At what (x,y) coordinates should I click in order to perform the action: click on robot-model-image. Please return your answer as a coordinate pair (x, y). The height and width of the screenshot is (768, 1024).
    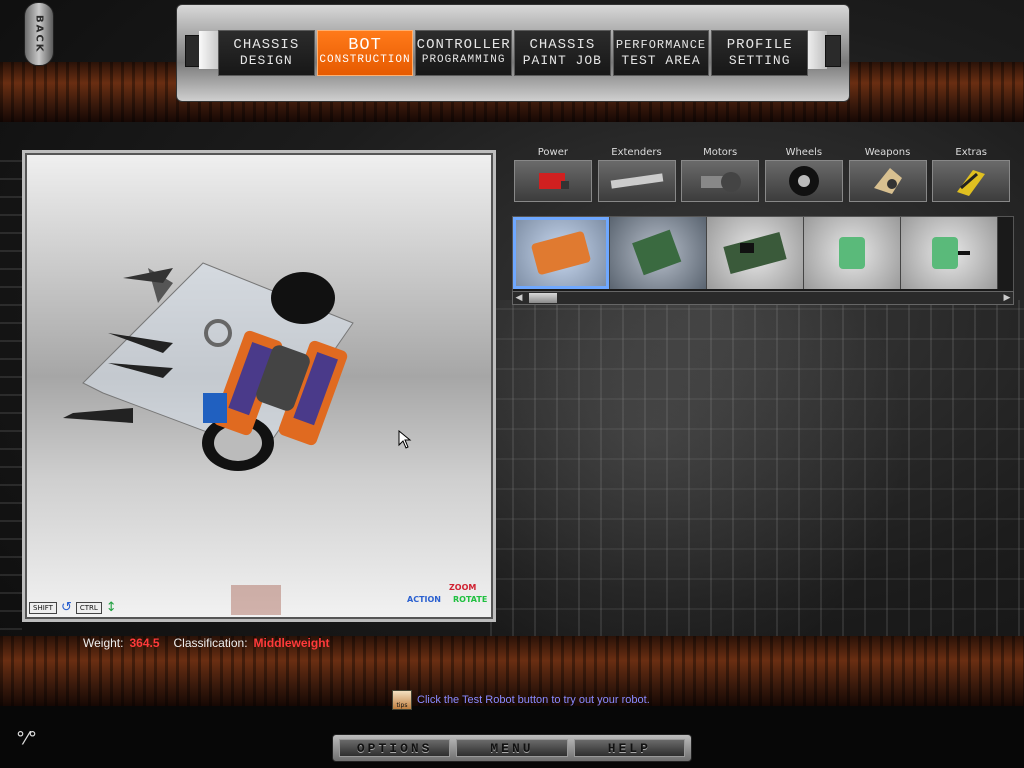
    Looking at the image, I should click on (208, 366).